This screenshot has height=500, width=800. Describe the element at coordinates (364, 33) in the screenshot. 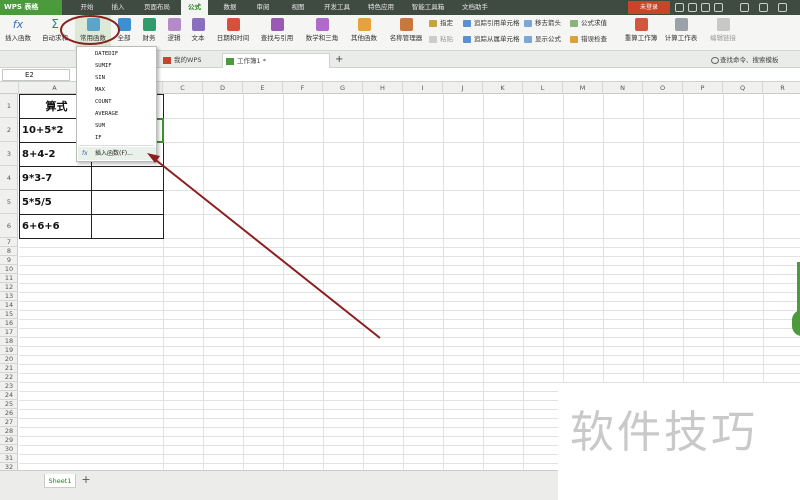

I see `other-functions-button: 其他函数` at that location.